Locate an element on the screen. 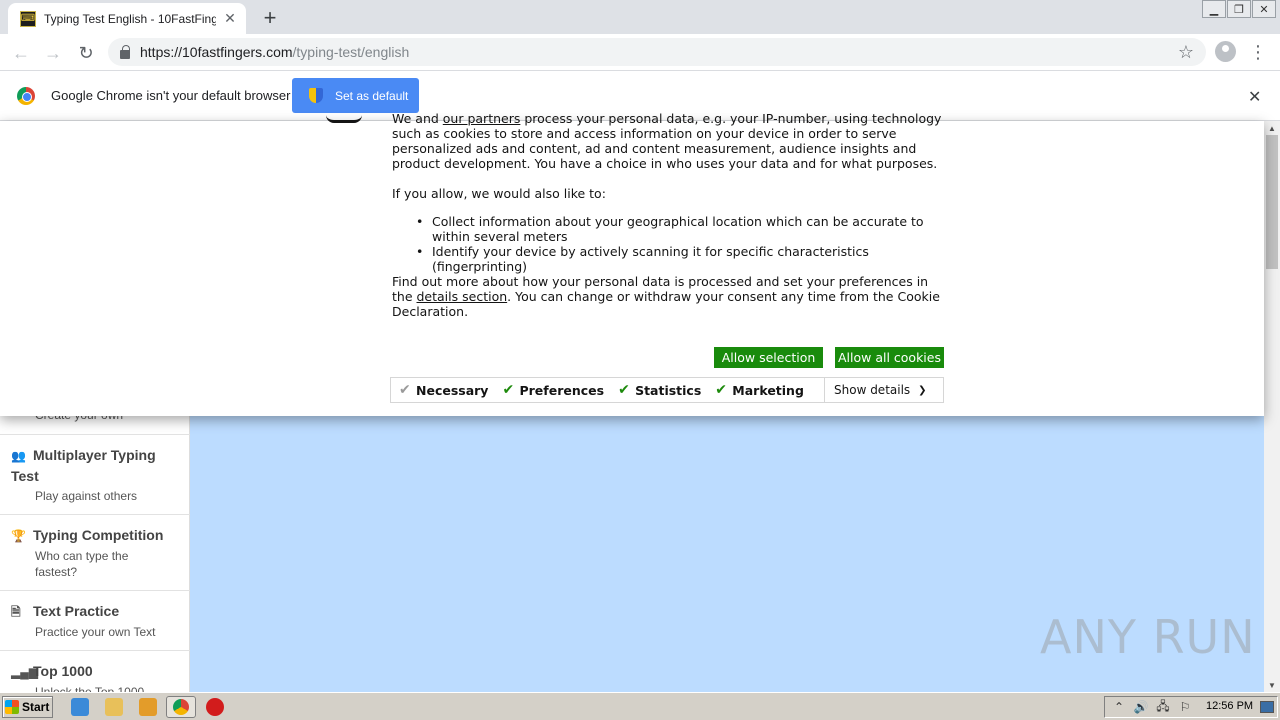 Image resolution: width=1280 pixels, height=720 pixels. forward-button: → is located at coordinates (53, 53).